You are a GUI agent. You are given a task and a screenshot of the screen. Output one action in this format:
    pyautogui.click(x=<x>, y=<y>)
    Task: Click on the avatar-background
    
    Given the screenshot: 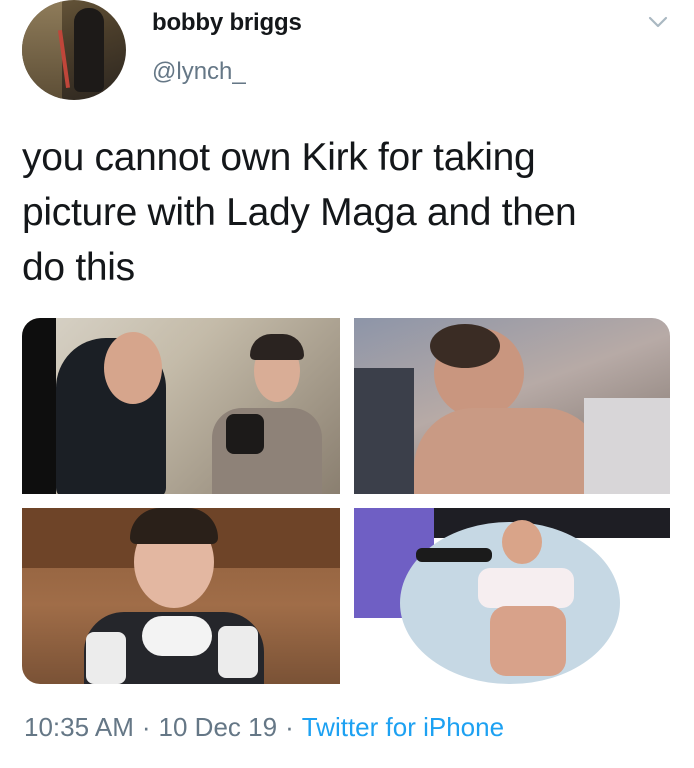 What is the action you would take?
    pyautogui.click(x=42, y=50)
    